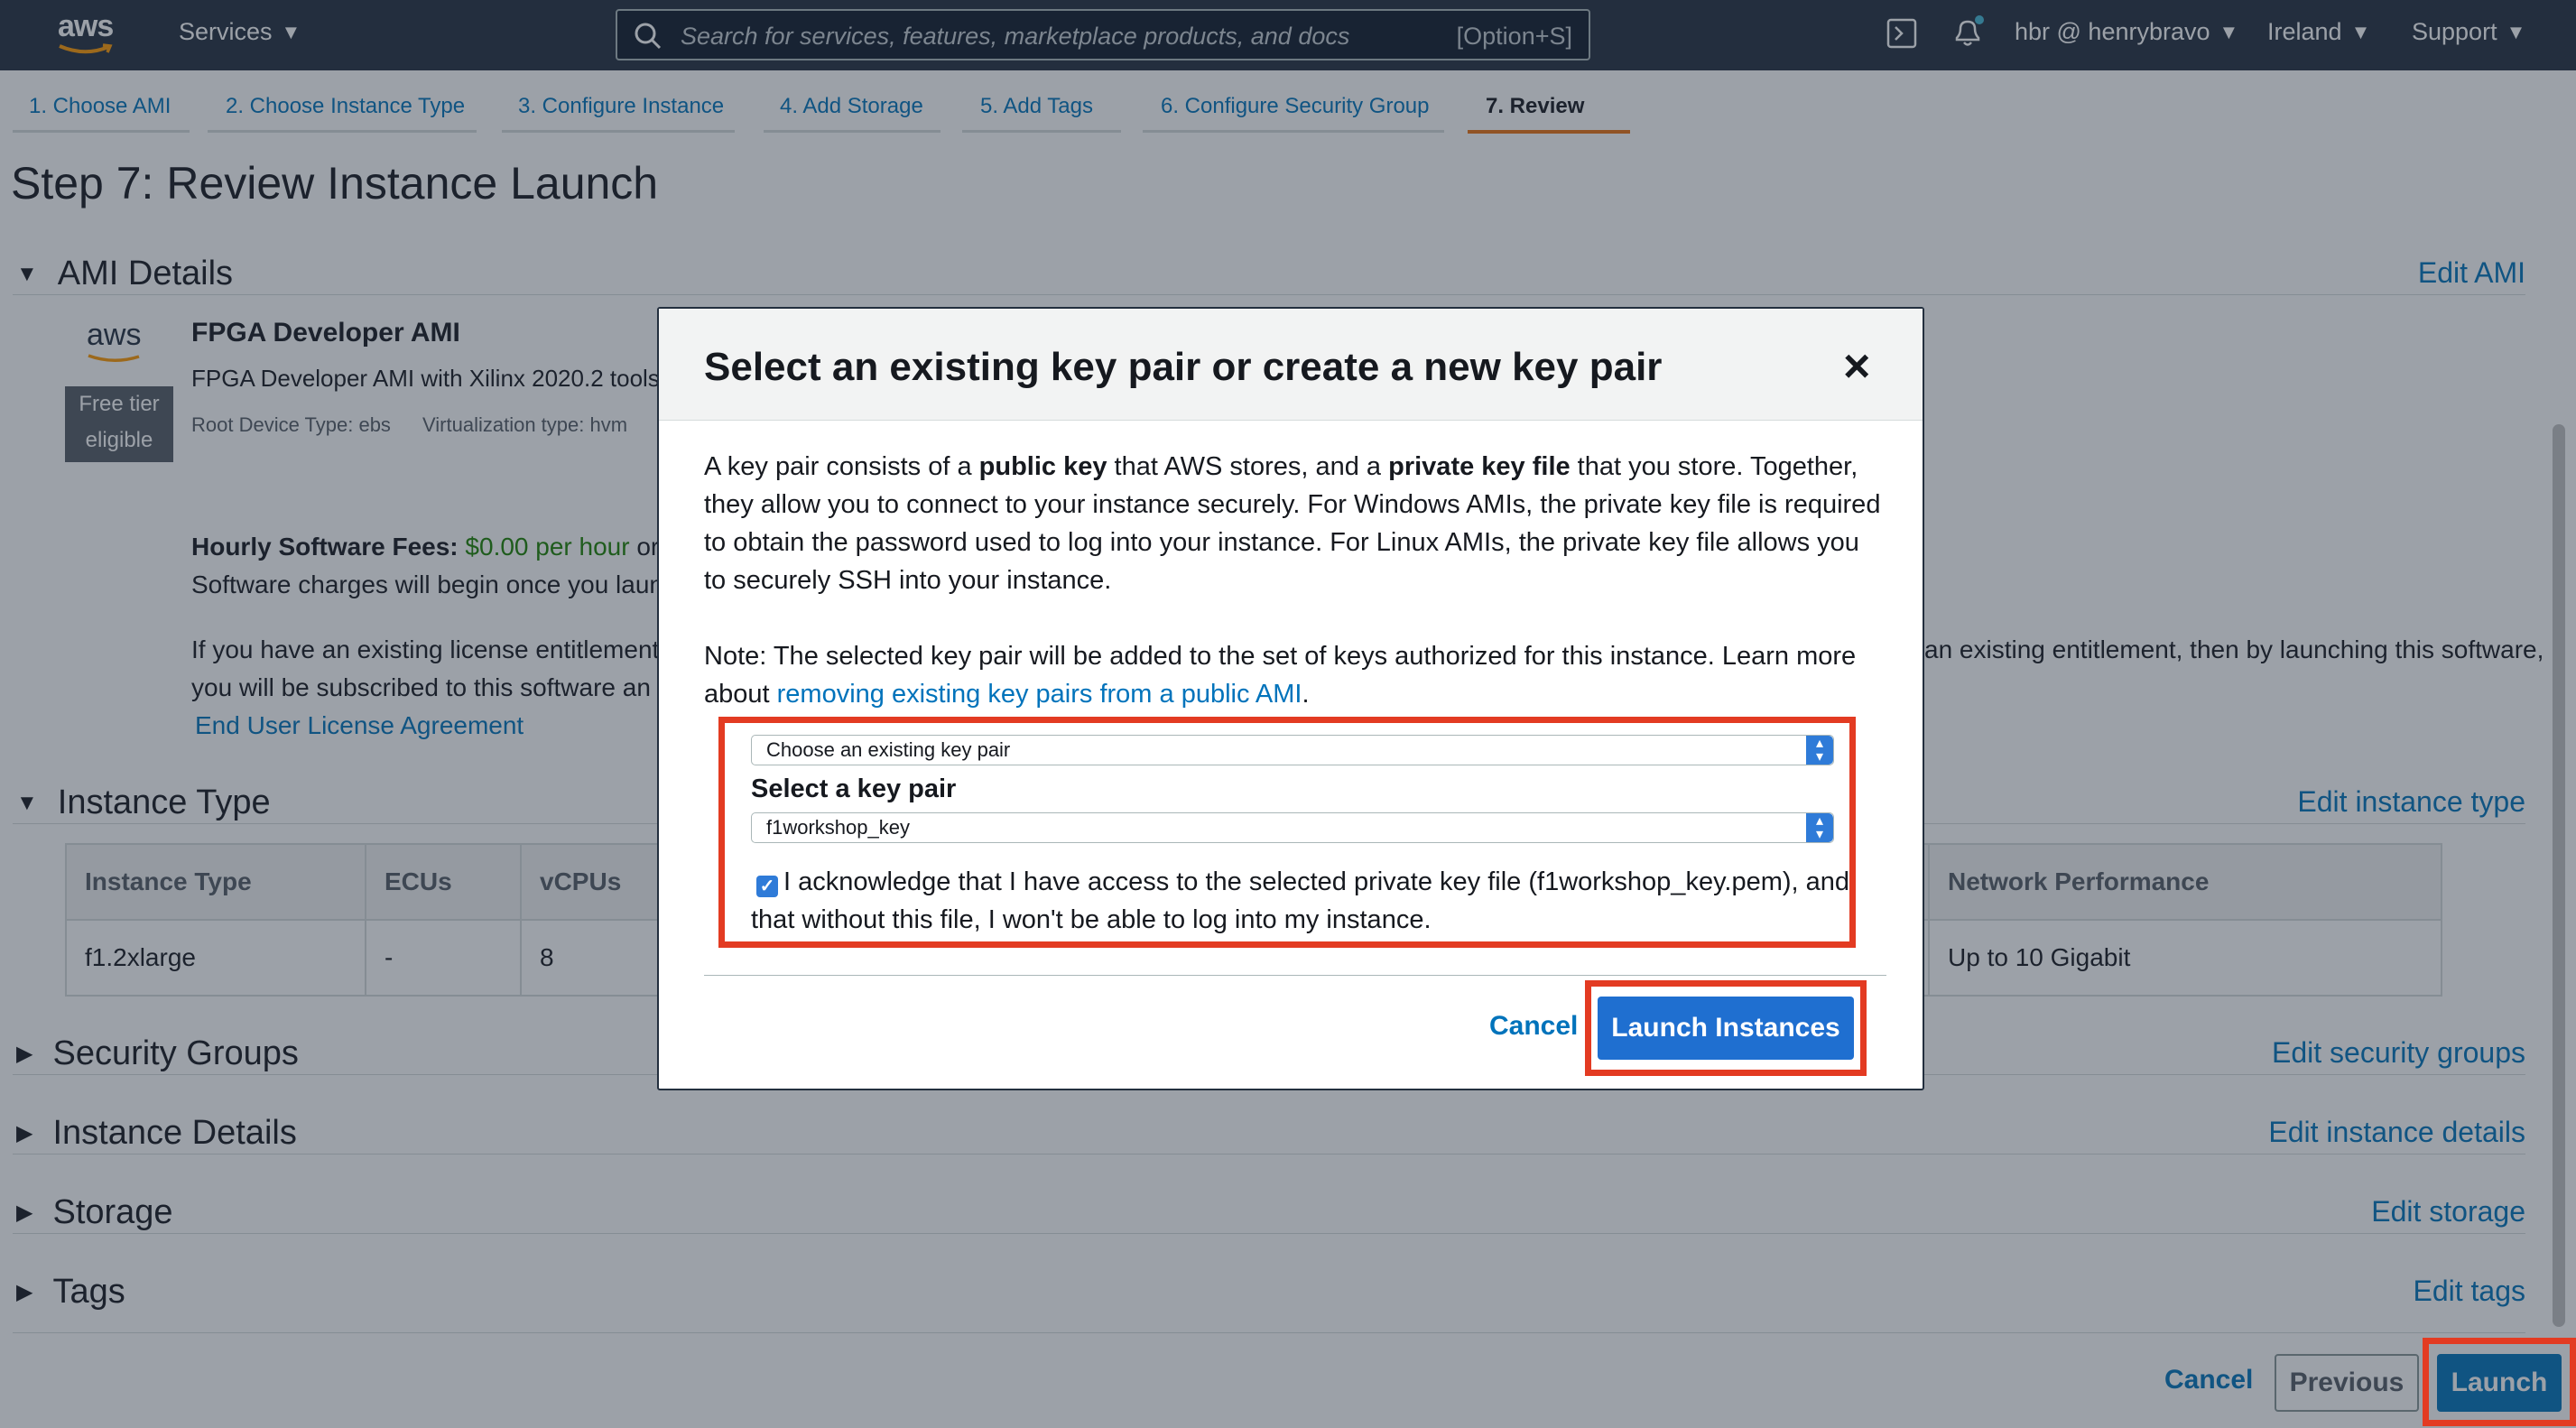 This screenshot has height=1428, width=2576. Describe the element at coordinates (2499, 1382) in the screenshot. I see `highlight-launch-button` at that location.